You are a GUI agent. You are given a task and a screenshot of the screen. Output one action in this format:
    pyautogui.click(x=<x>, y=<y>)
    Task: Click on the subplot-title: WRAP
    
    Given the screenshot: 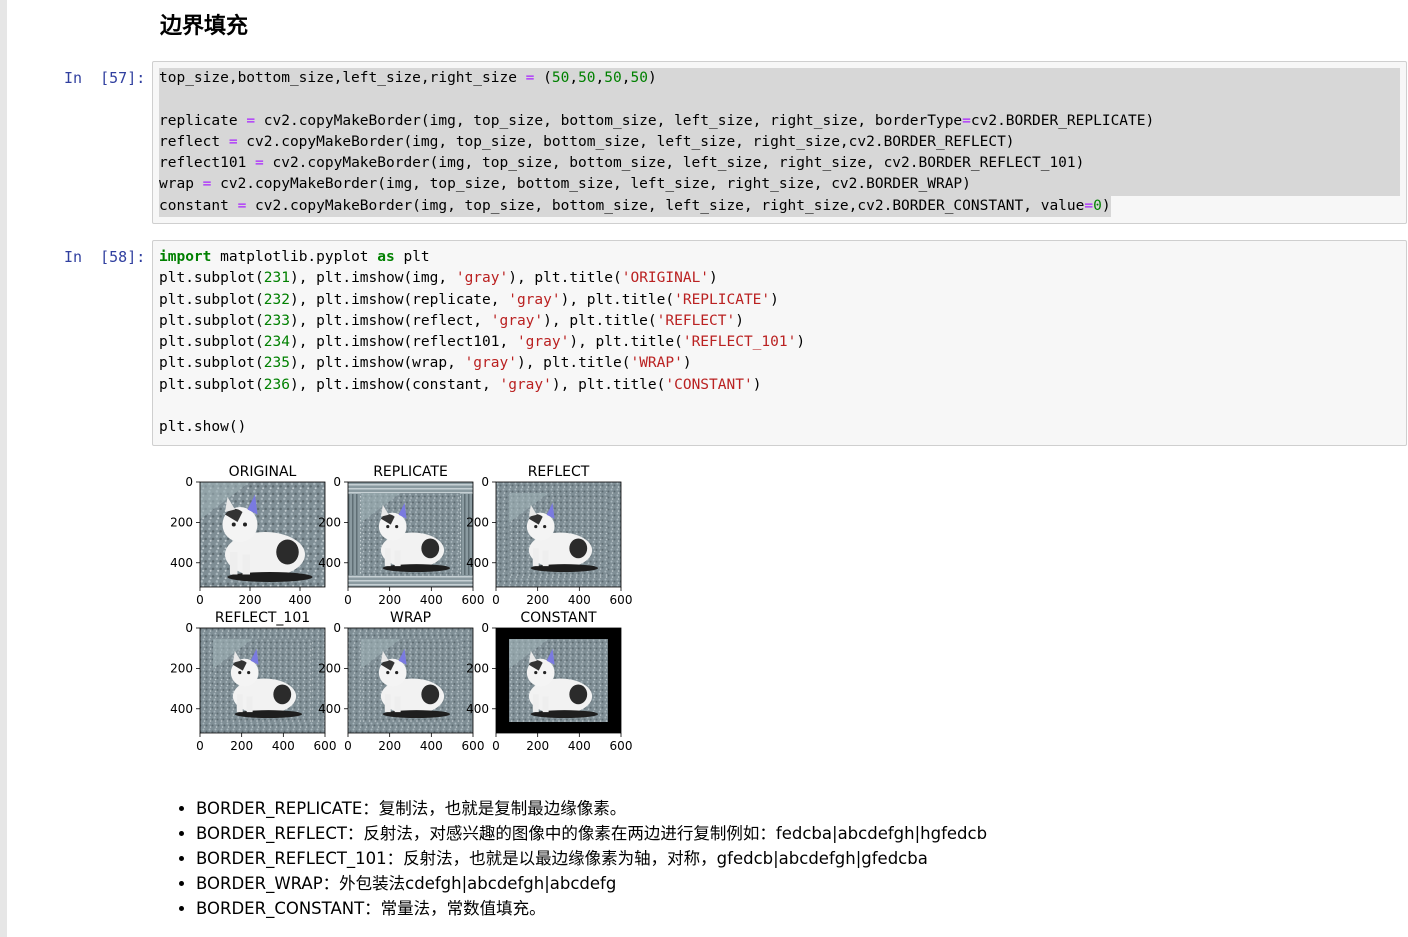 What is the action you would take?
    pyautogui.click(x=410, y=618)
    